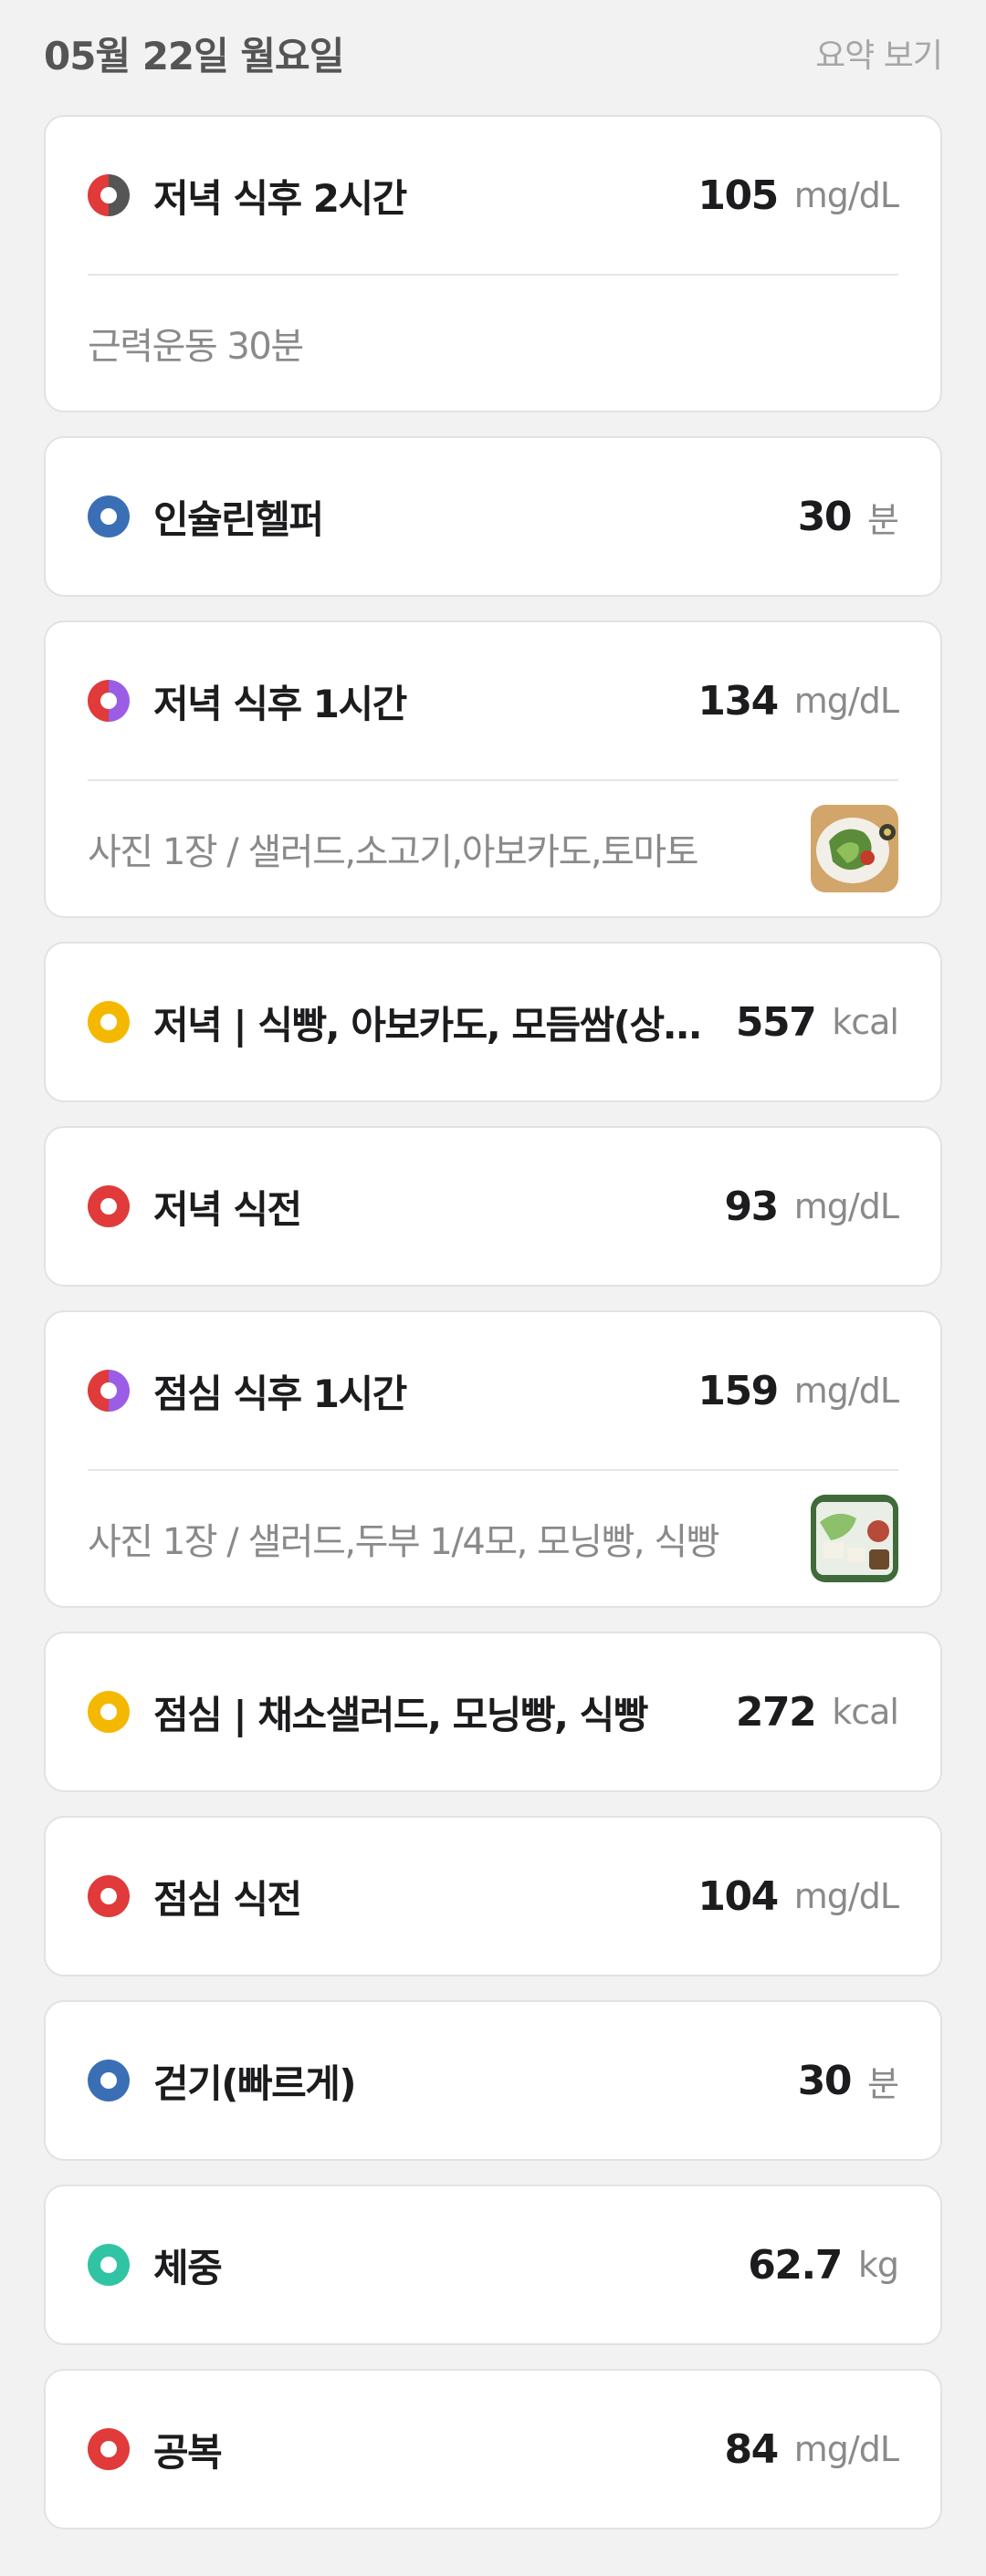  I want to click on date-header: 05월 22일 월요일 요약 보기, so click(493, 53).